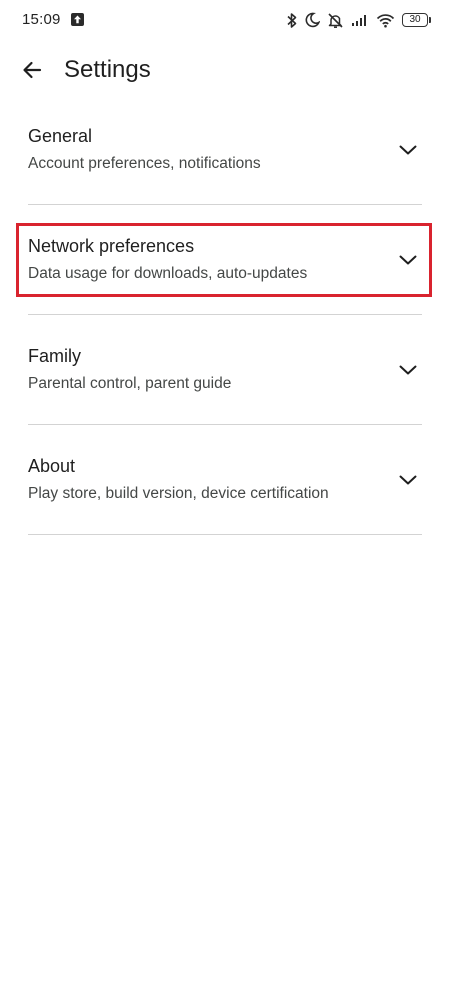 This screenshot has width=450, height=1000. What do you see at coordinates (225, 534) in the screenshot?
I see `divider` at bounding box center [225, 534].